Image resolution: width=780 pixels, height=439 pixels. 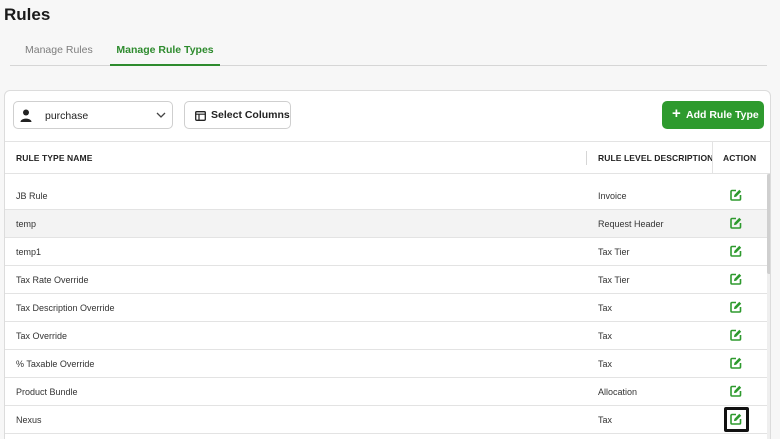 I want to click on profile-select: purchase, so click(x=93, y=115).